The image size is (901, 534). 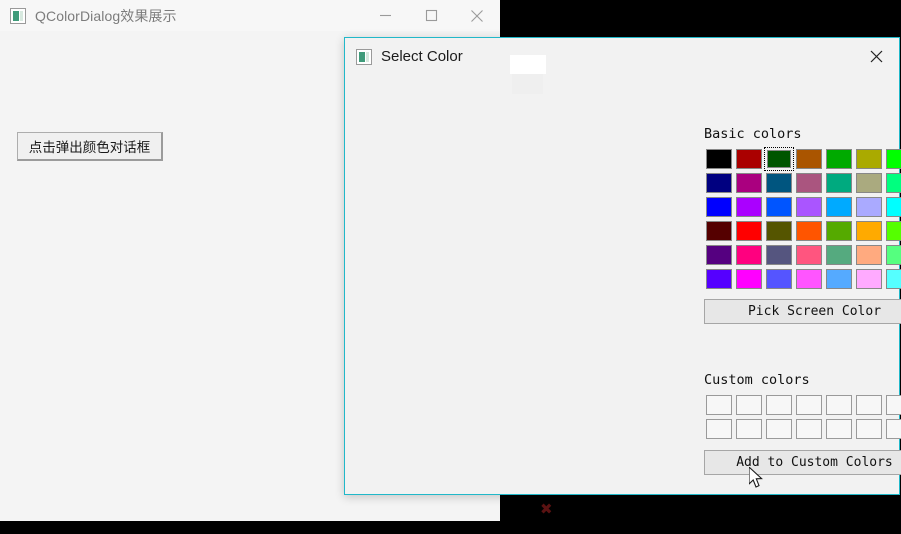 What do you see at coordinates (431, 15) in the screenshot?
I see `maximize-icon` at bounding box center [431, 15].